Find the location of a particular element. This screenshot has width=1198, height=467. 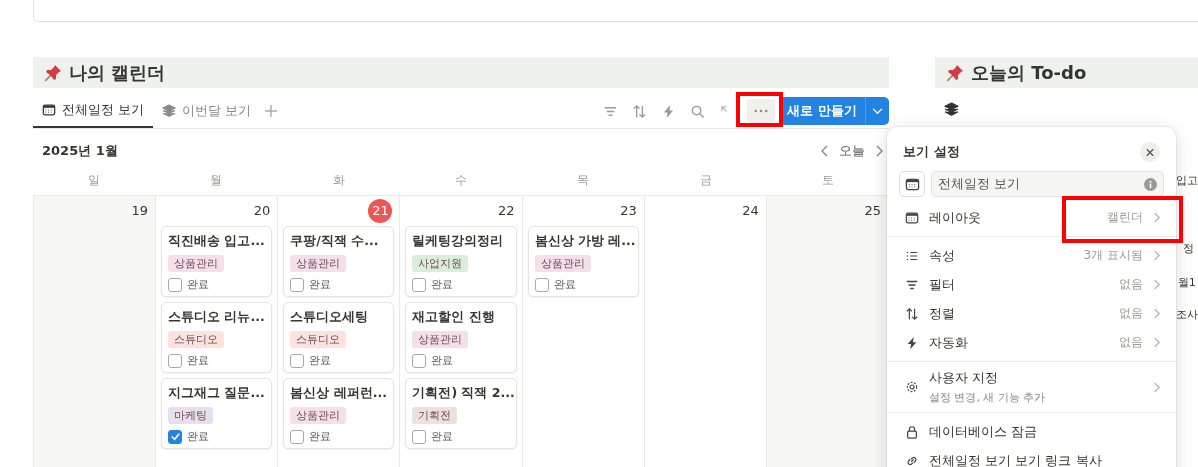

menu-item: 정렬 없음 is located at coordinates (1031, 313).